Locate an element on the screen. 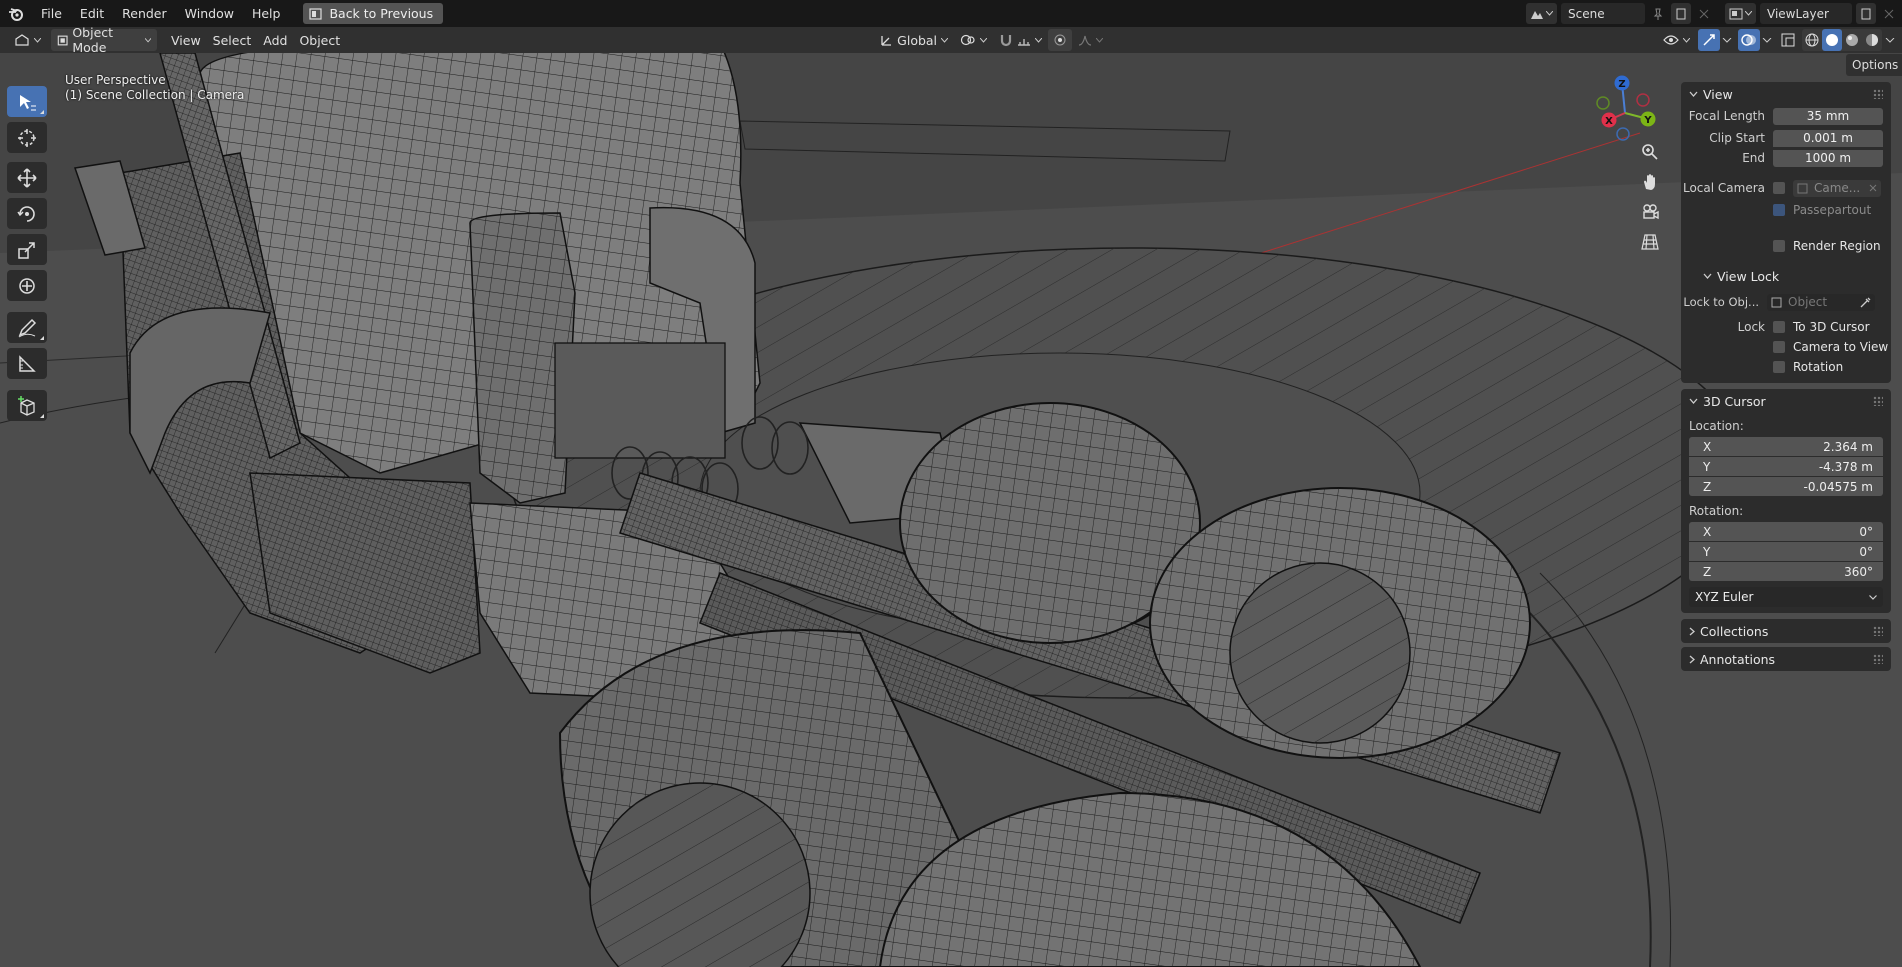 This screenshot has height=967, width=1902. lock-to-3d-cursor-label: To 3D Cursor is located at coordinates (1831, 327).